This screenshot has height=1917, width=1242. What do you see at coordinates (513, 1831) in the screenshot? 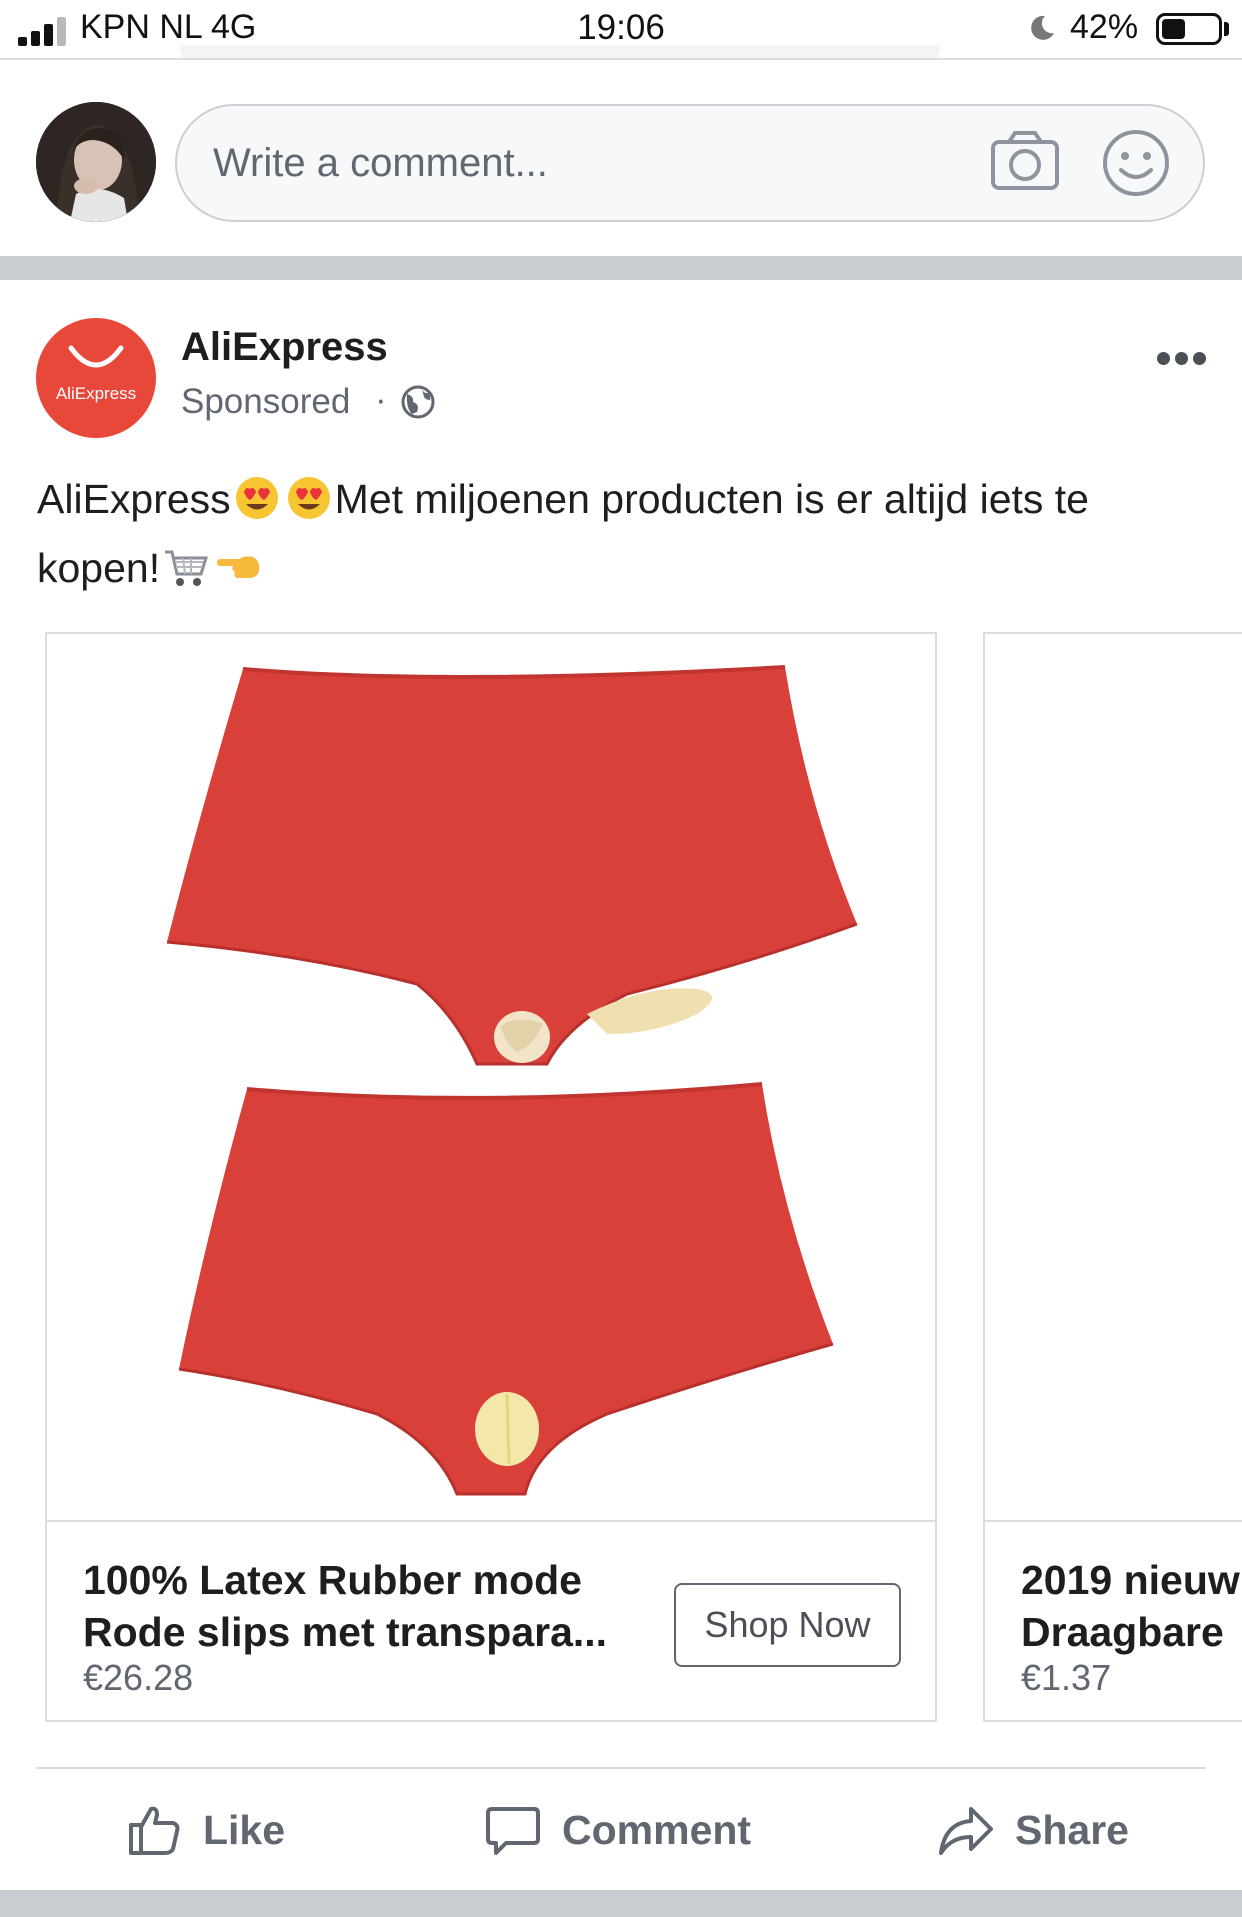
I see `comment-bubble-icon` at bounding box center [513, 1831].